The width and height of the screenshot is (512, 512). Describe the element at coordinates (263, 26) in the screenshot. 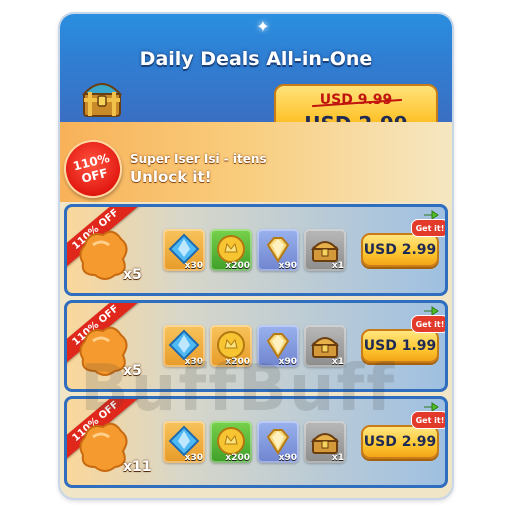

I see `sparkle-icon: ✦` at that location.